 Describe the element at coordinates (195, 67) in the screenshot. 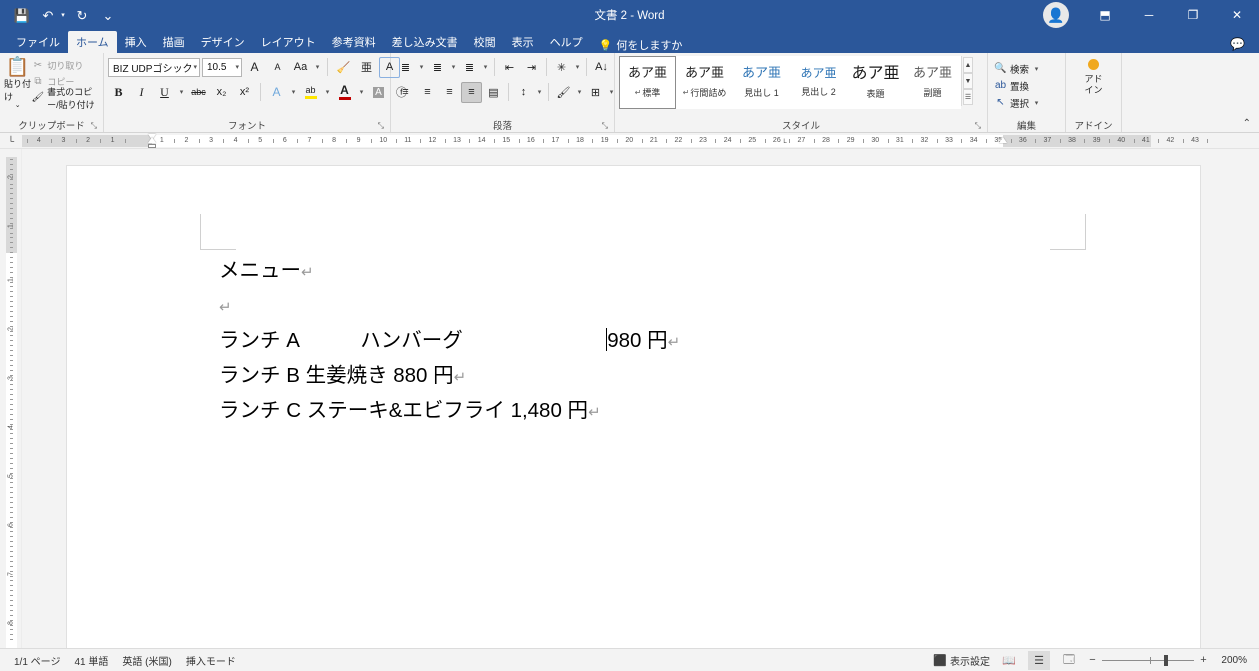

I see `font-name-dropdown-icon: ▾` at that location.